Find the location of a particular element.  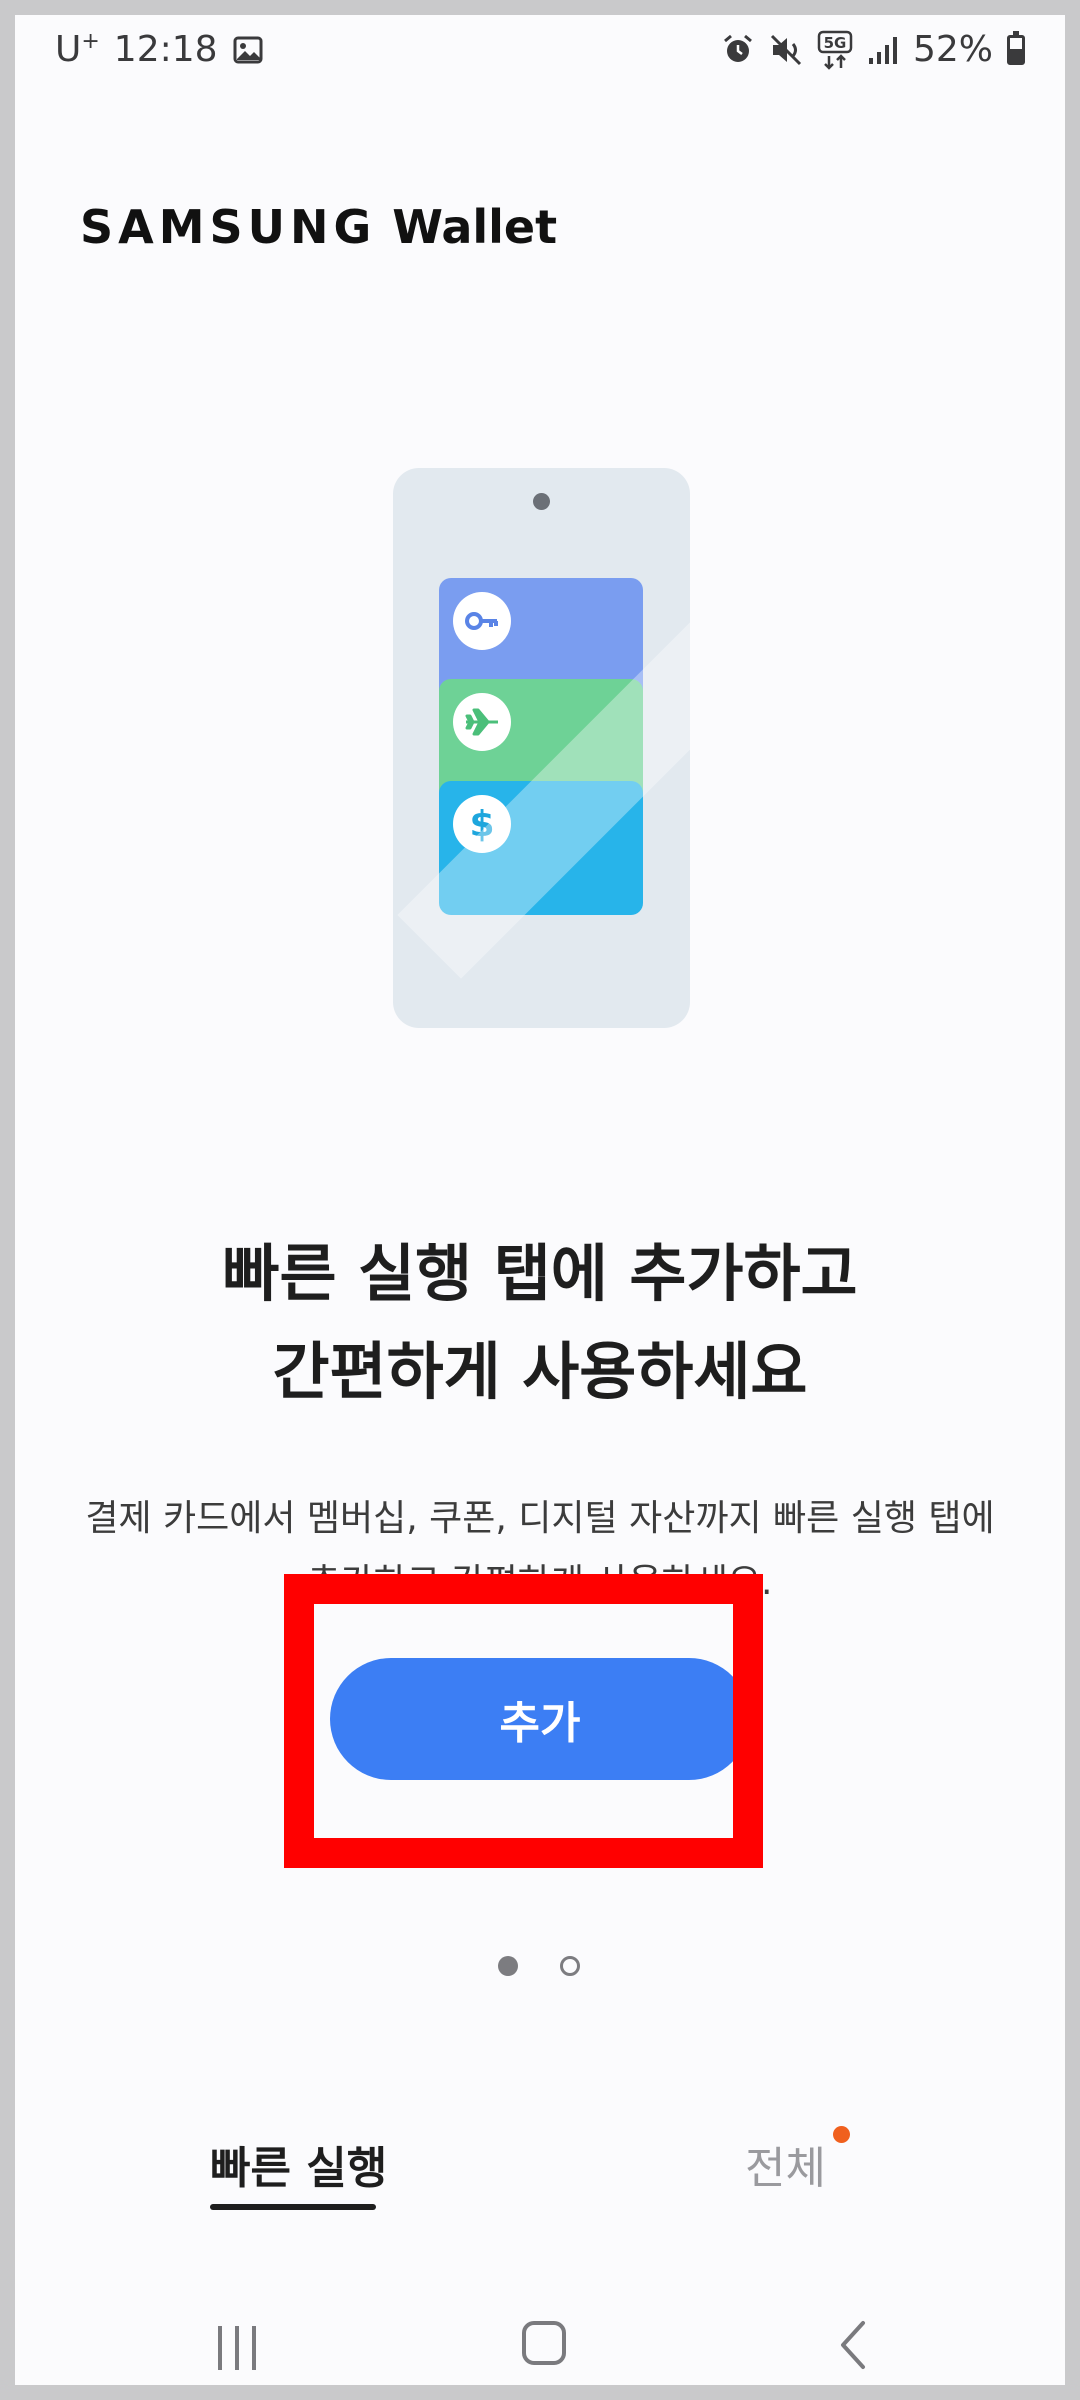

dollar-icon: $ is located at coordinates (482, 824).